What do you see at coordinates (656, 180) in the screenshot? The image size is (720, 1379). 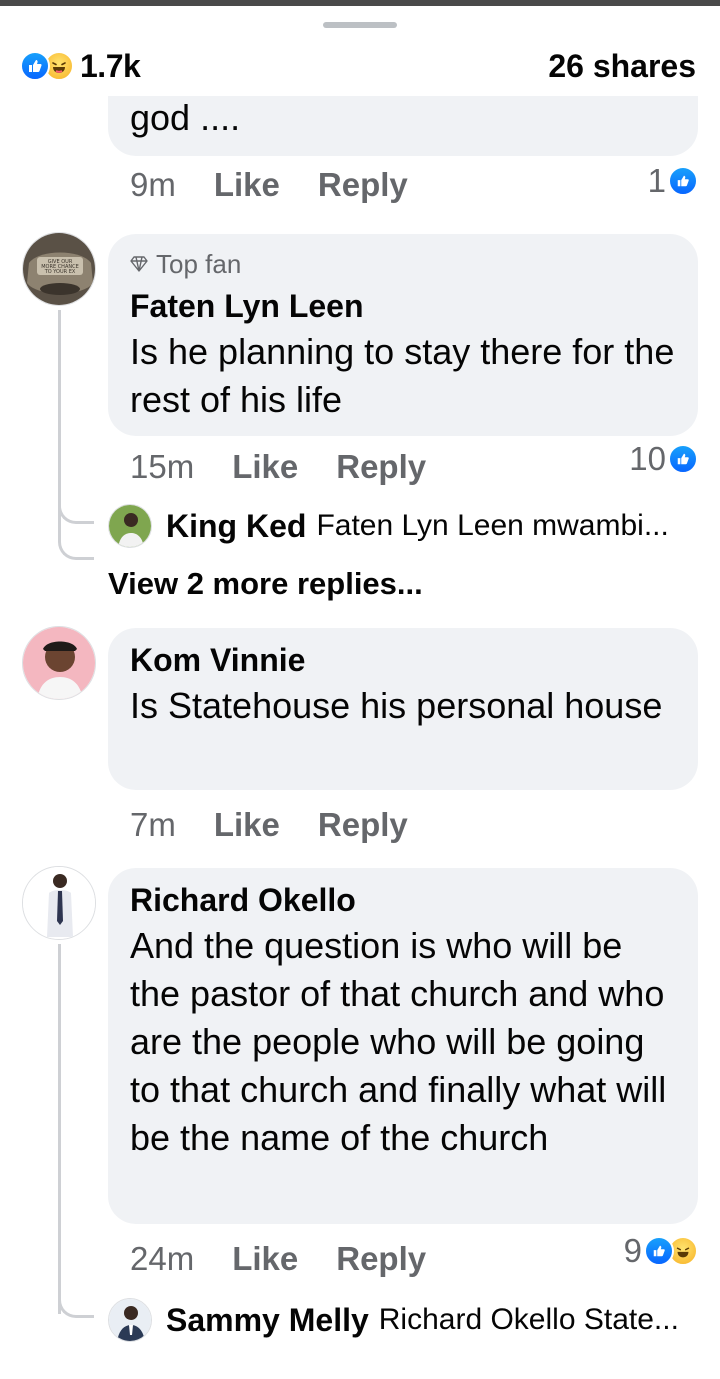 I see `reaction-number: 1` at bounding box center [656, 180].